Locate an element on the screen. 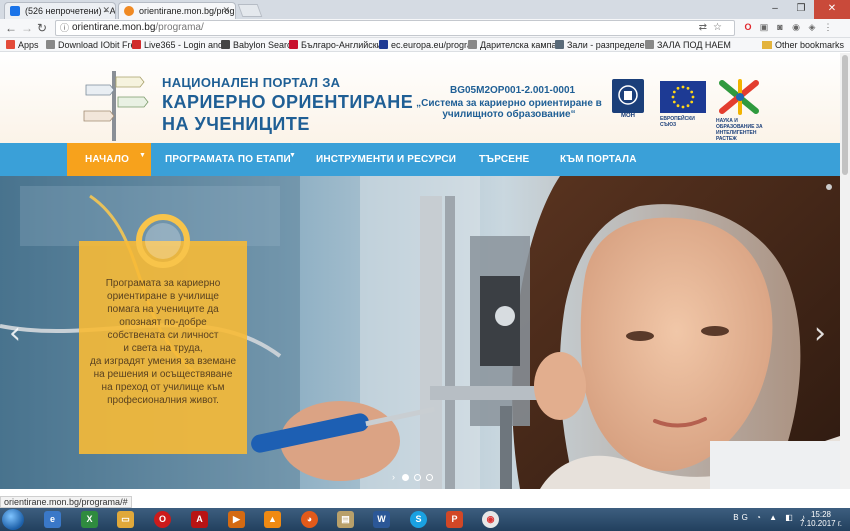 This screenshot has width=850, height=531. gear-icon is located at coordinates (559, 44).